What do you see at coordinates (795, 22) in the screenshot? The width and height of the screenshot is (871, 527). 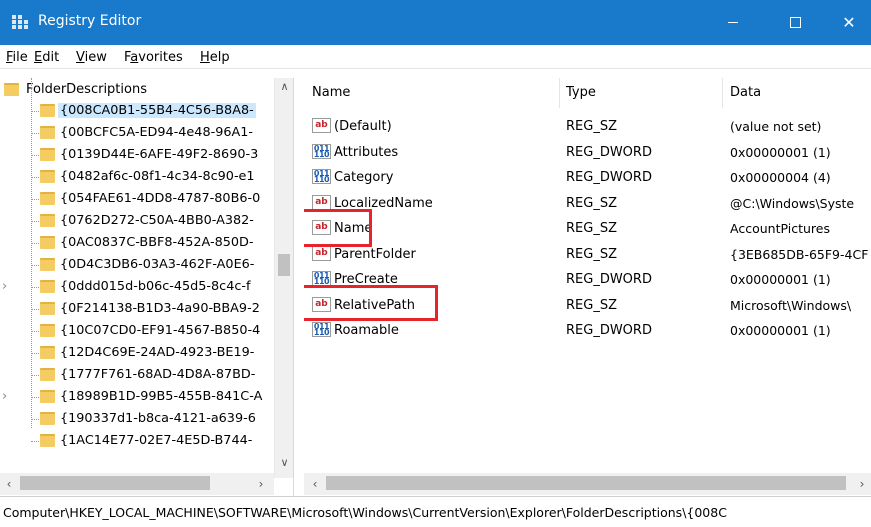 I see `maximize-button` at bounding box center [795, 22].